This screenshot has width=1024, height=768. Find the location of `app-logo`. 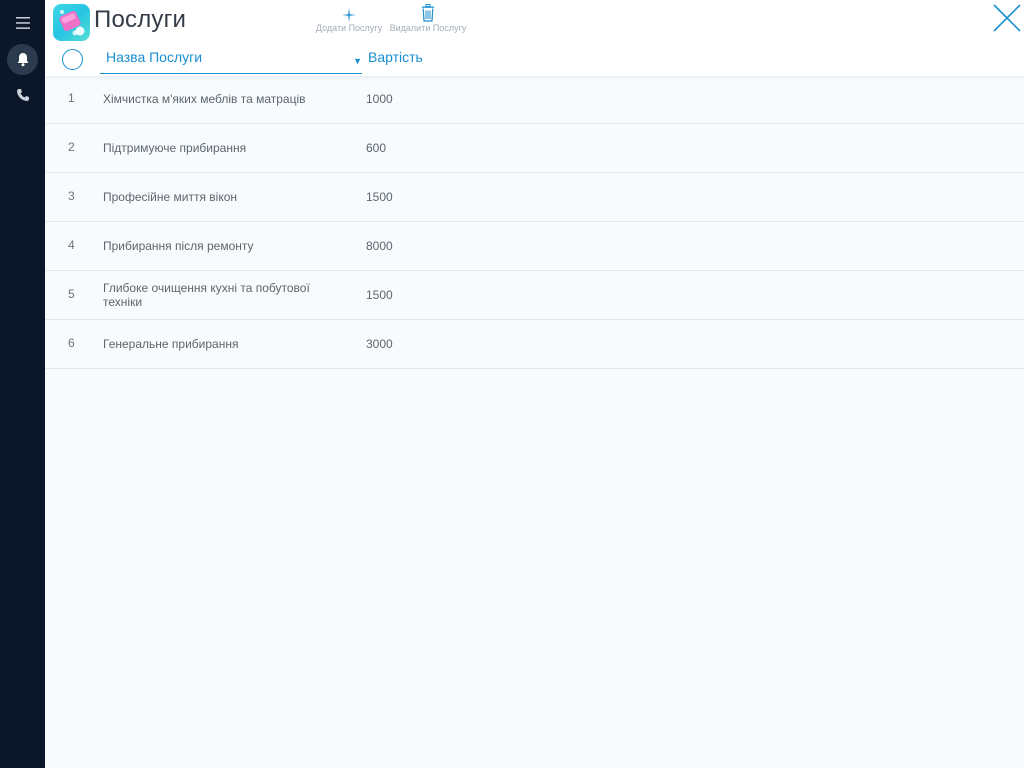

app-logo is located at coordinates (71, 22).